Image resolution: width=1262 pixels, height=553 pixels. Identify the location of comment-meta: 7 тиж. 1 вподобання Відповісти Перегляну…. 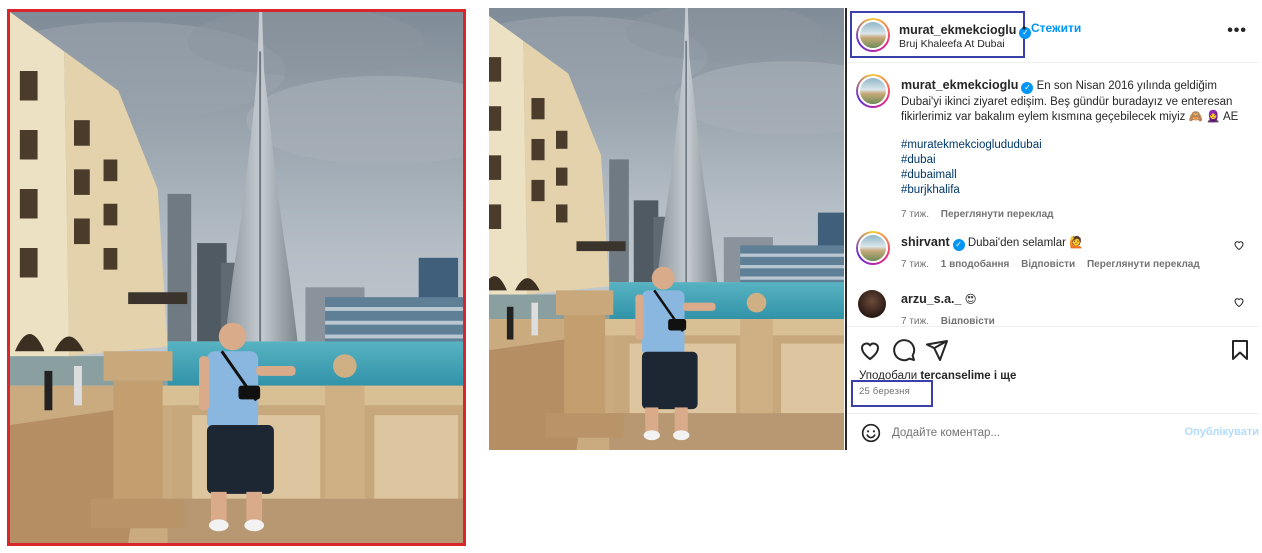
(1071, 265).